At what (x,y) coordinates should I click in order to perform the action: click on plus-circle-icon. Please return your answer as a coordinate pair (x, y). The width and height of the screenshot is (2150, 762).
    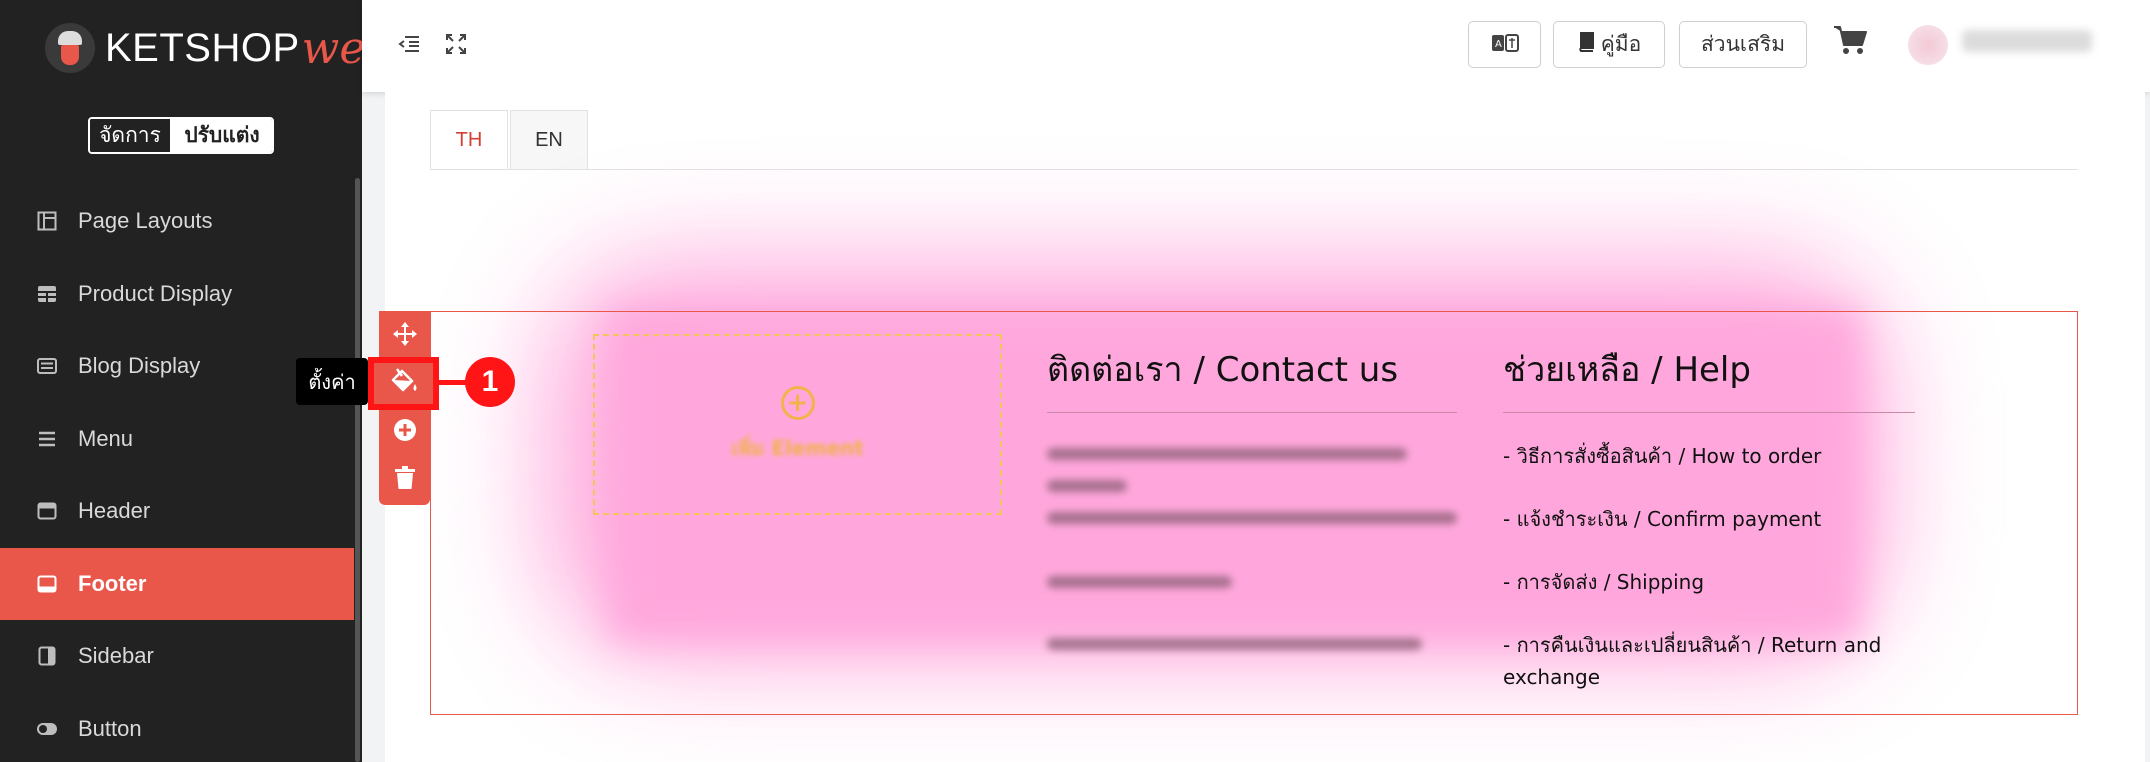
    Looking at the image, I should click on (405, 433).